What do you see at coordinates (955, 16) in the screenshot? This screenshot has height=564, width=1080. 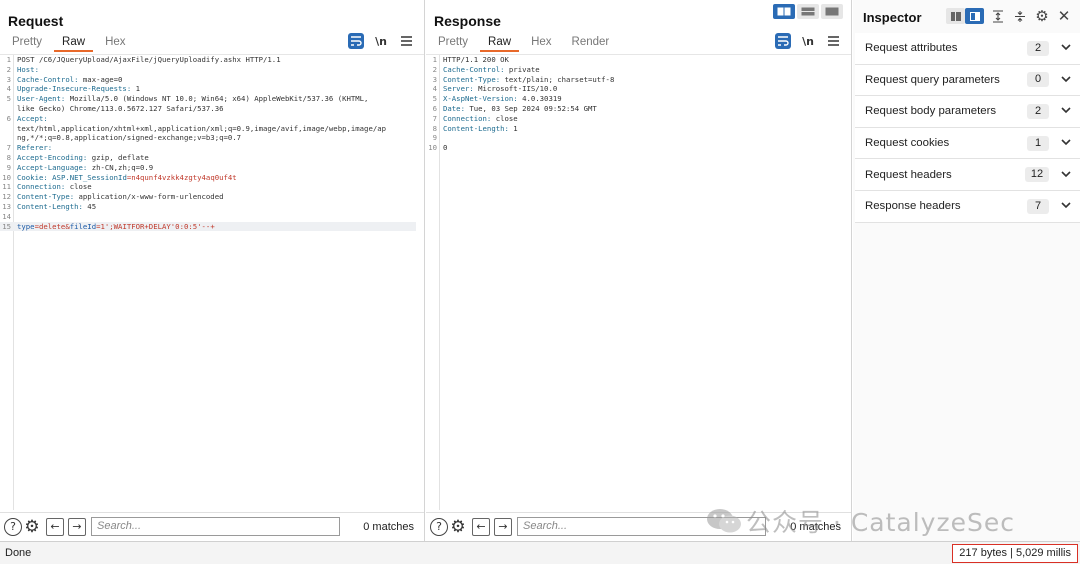 I see `inspector-layout-list-icon` at bounding box center [955, 16].